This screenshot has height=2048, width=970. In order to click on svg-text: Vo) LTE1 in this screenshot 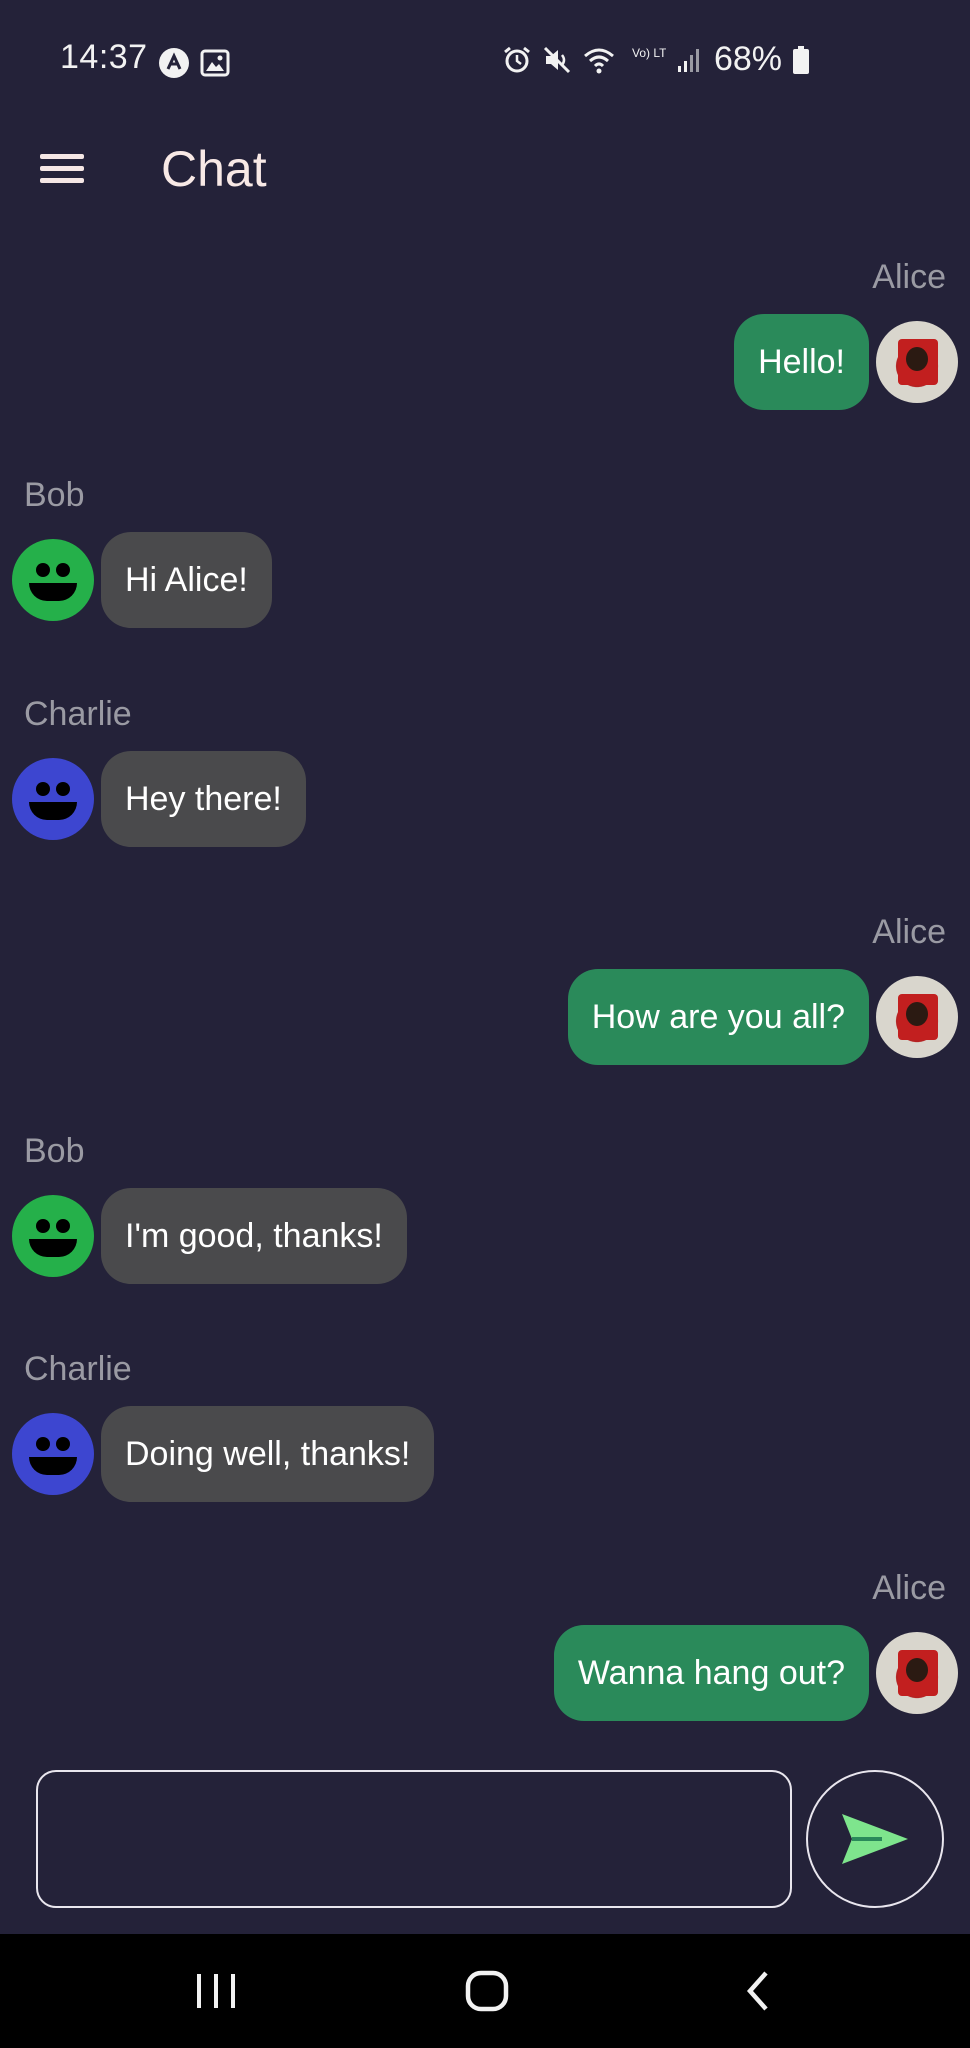, I will do `click(649, 53)`.